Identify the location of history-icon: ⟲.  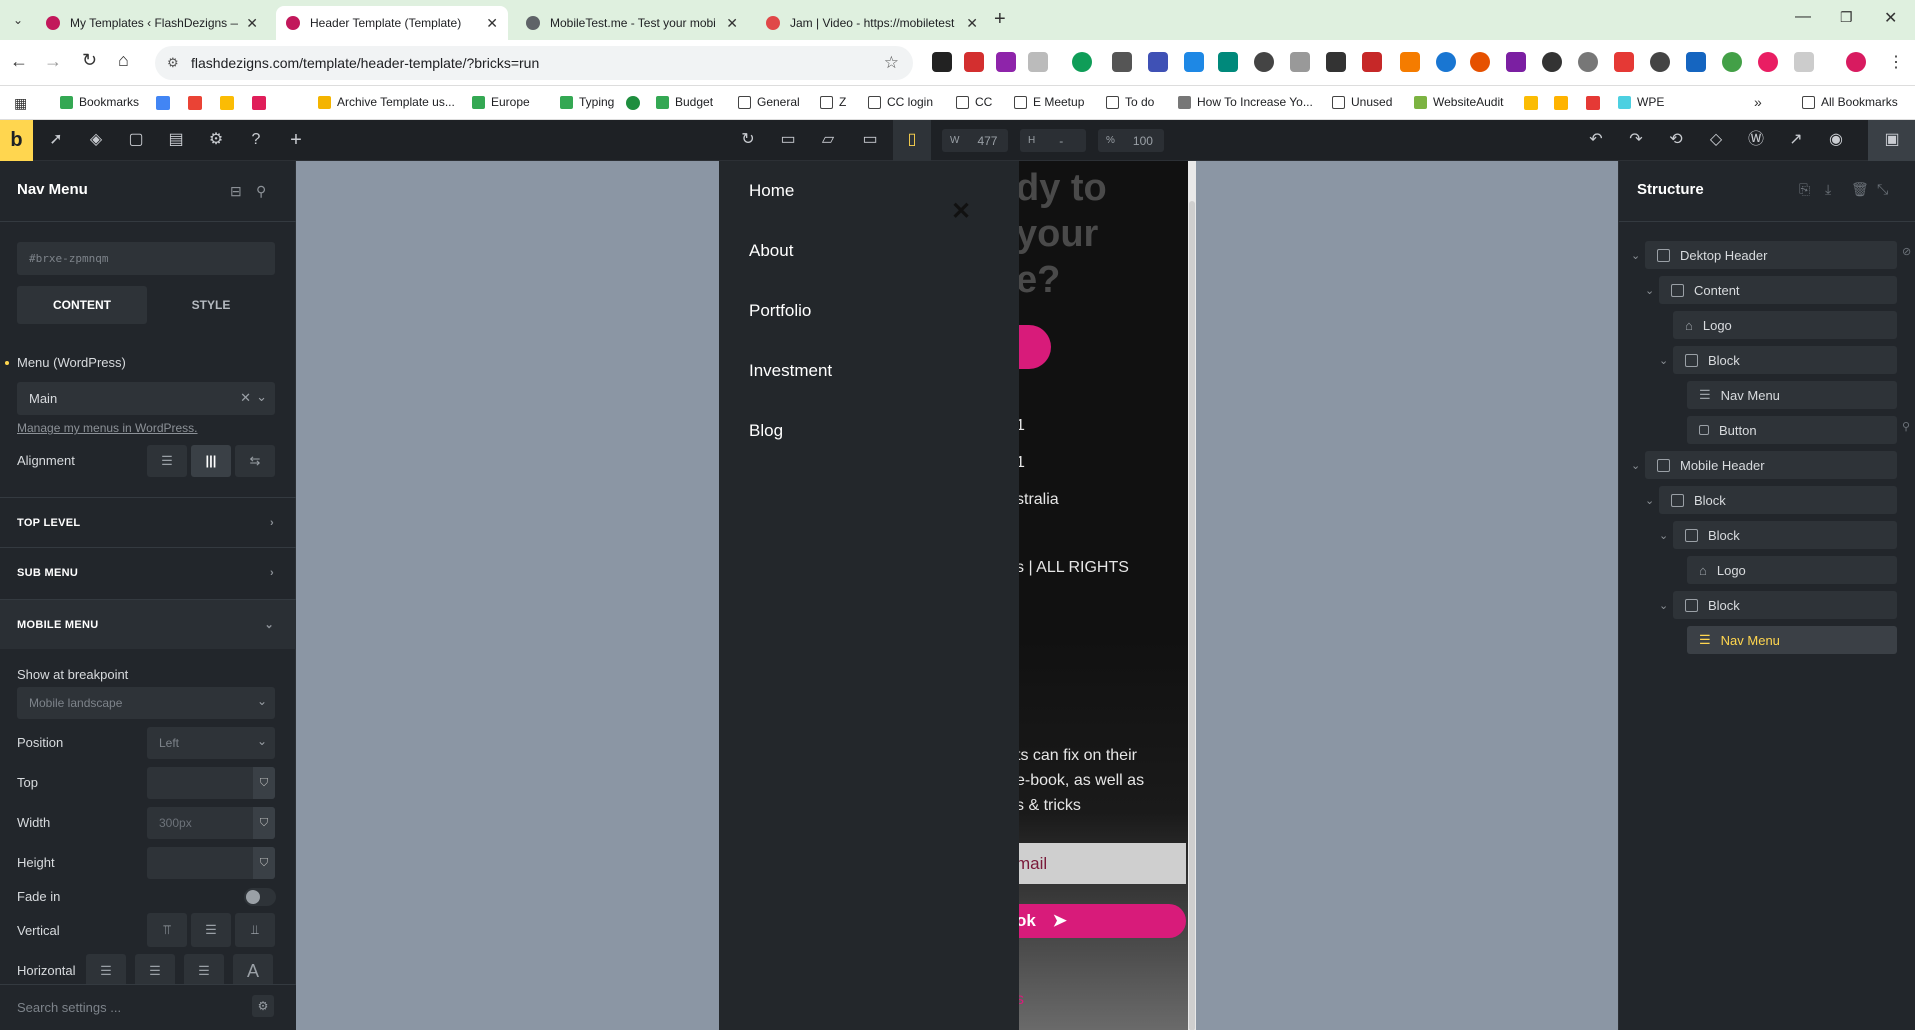
(1676, 140).